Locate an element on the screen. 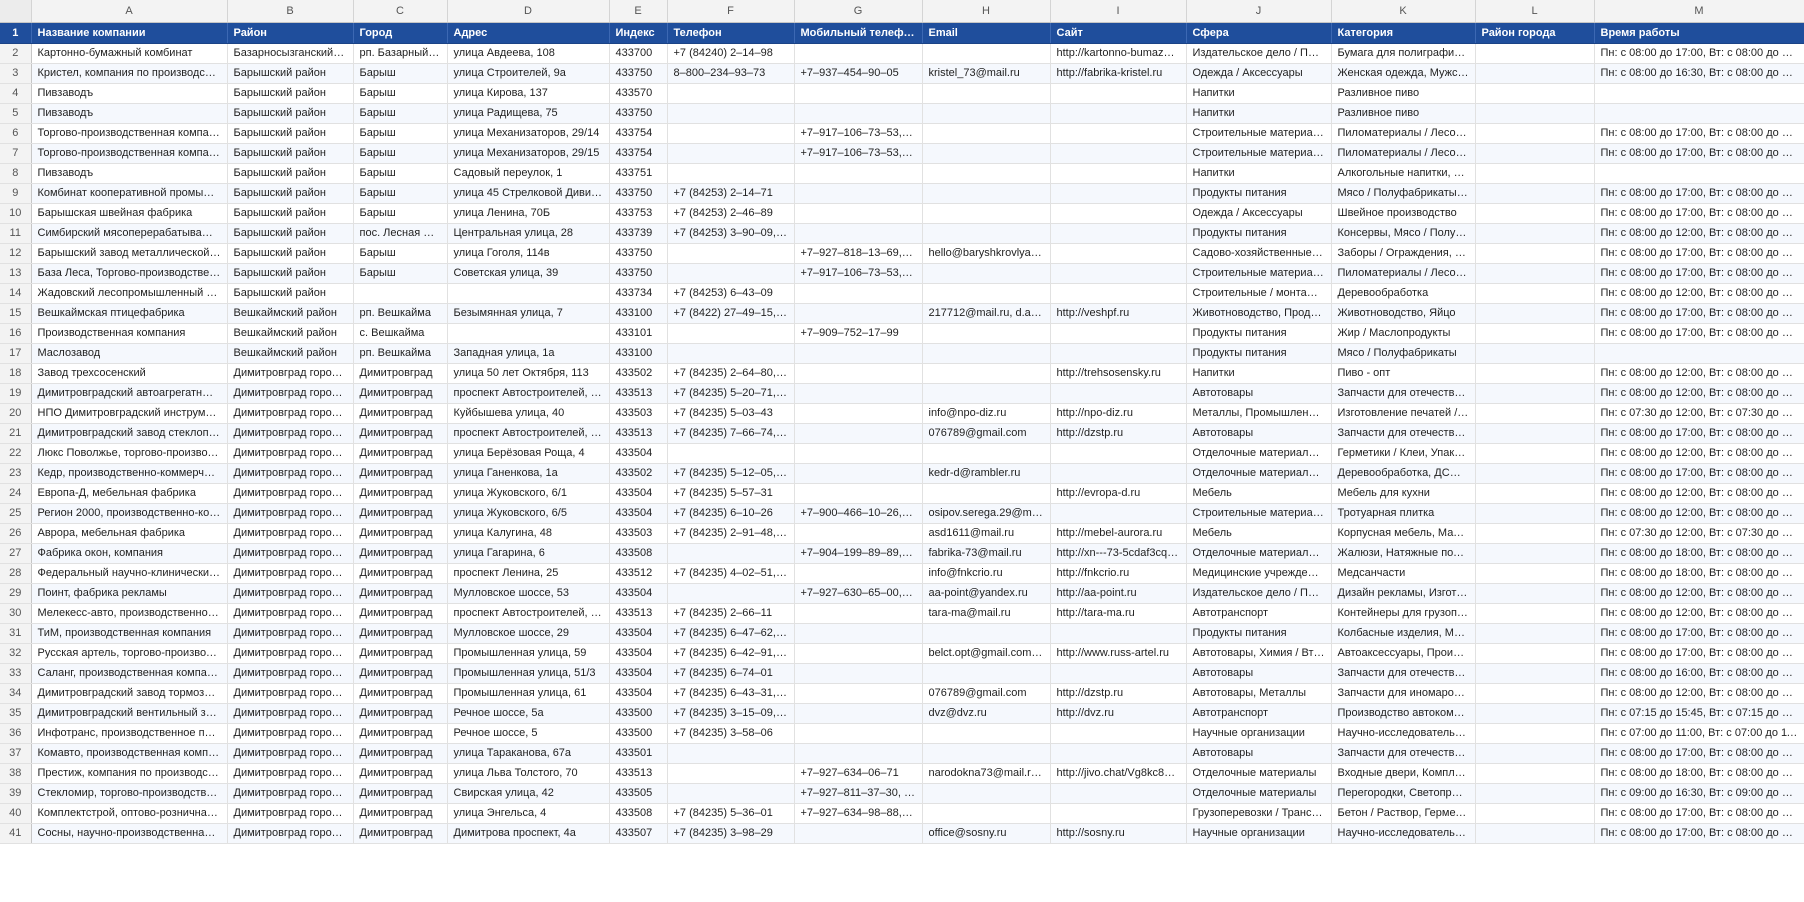 This screenshot has width=1804, height=902. header-cell: Название компании is located at coordinates (129, 33).